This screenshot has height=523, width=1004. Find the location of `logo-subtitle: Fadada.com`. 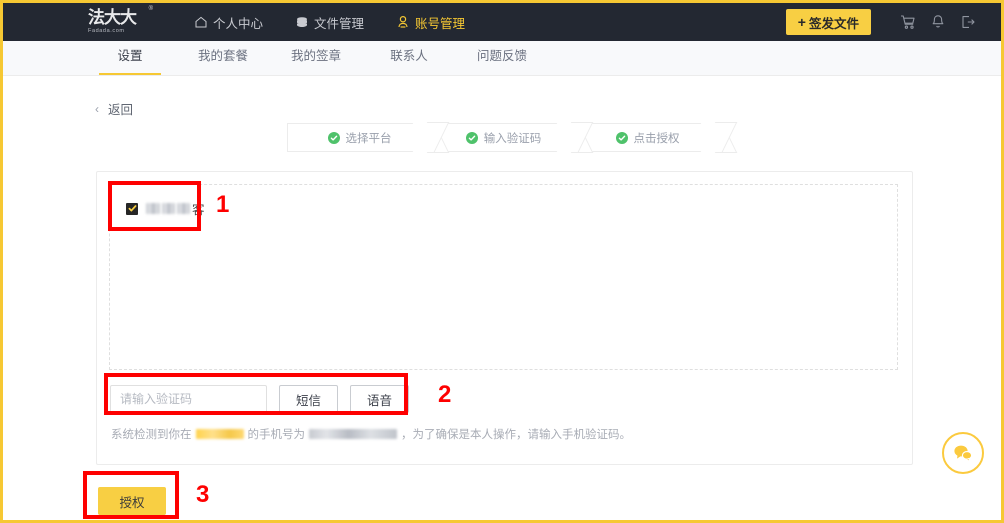

logo-subtitle: Fadada.com is located at coordinates (106, 31).